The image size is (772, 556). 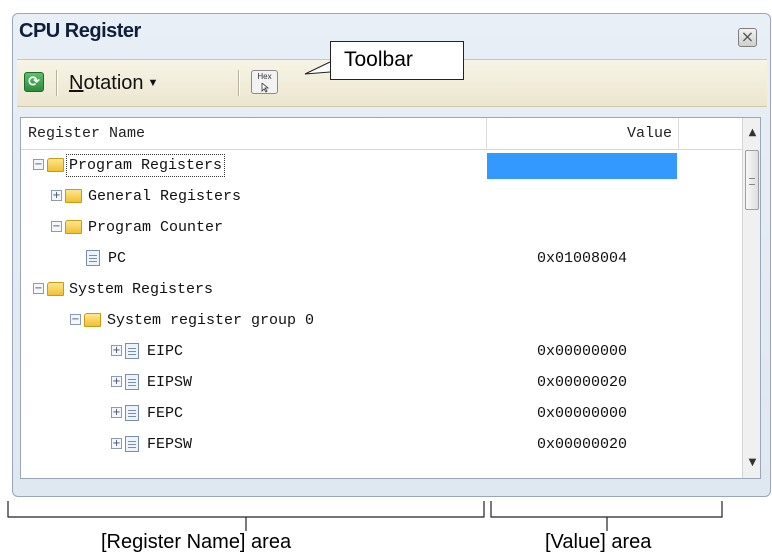 I want to click on value-area-label: [Value] area, so click(x=598, y=542).